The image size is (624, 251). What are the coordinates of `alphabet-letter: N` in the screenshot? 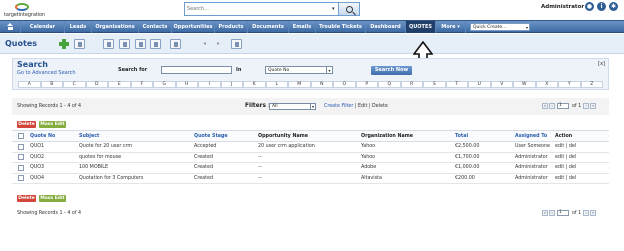 It's located at (321, 84).